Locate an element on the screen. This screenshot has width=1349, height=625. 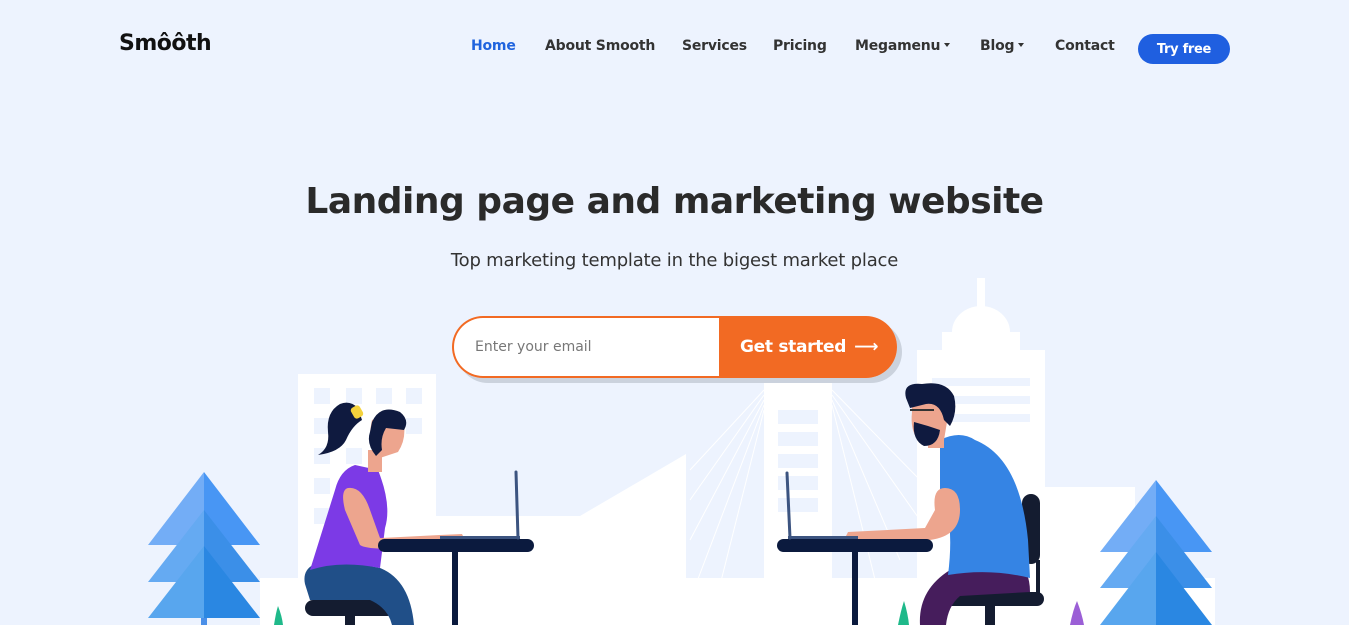
arrow-right-icon: ⟶ is located at coordinates (866, 347).